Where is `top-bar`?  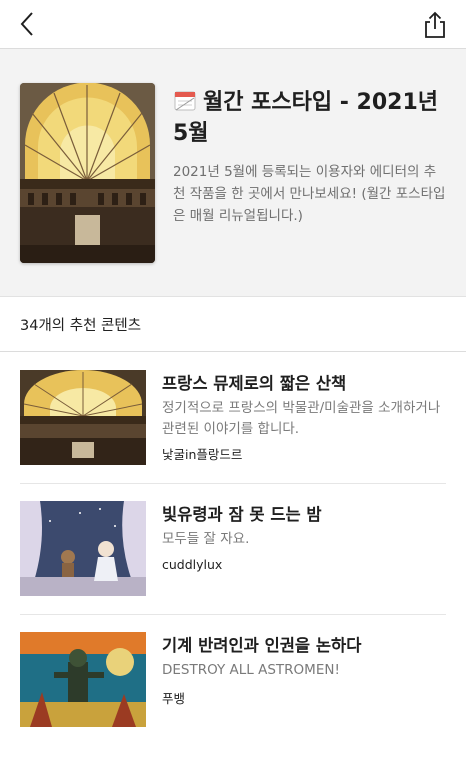 top-bar is located at coordinates (233, 24).